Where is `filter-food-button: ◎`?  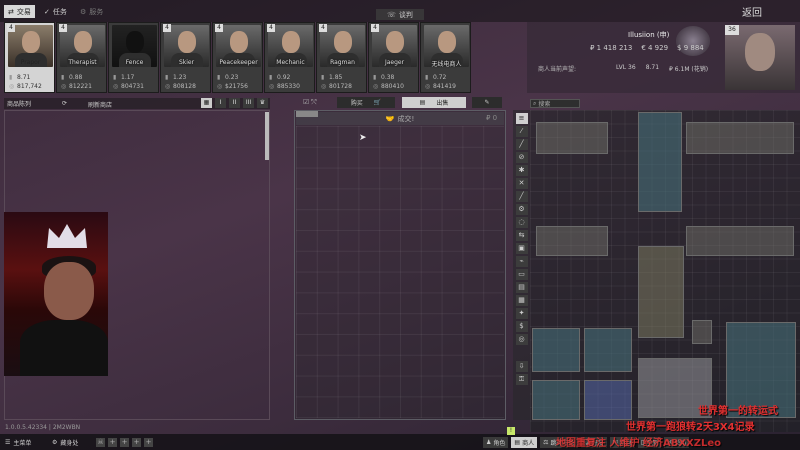
filter-food-button: ◎ is located at coordinates (521, 339).